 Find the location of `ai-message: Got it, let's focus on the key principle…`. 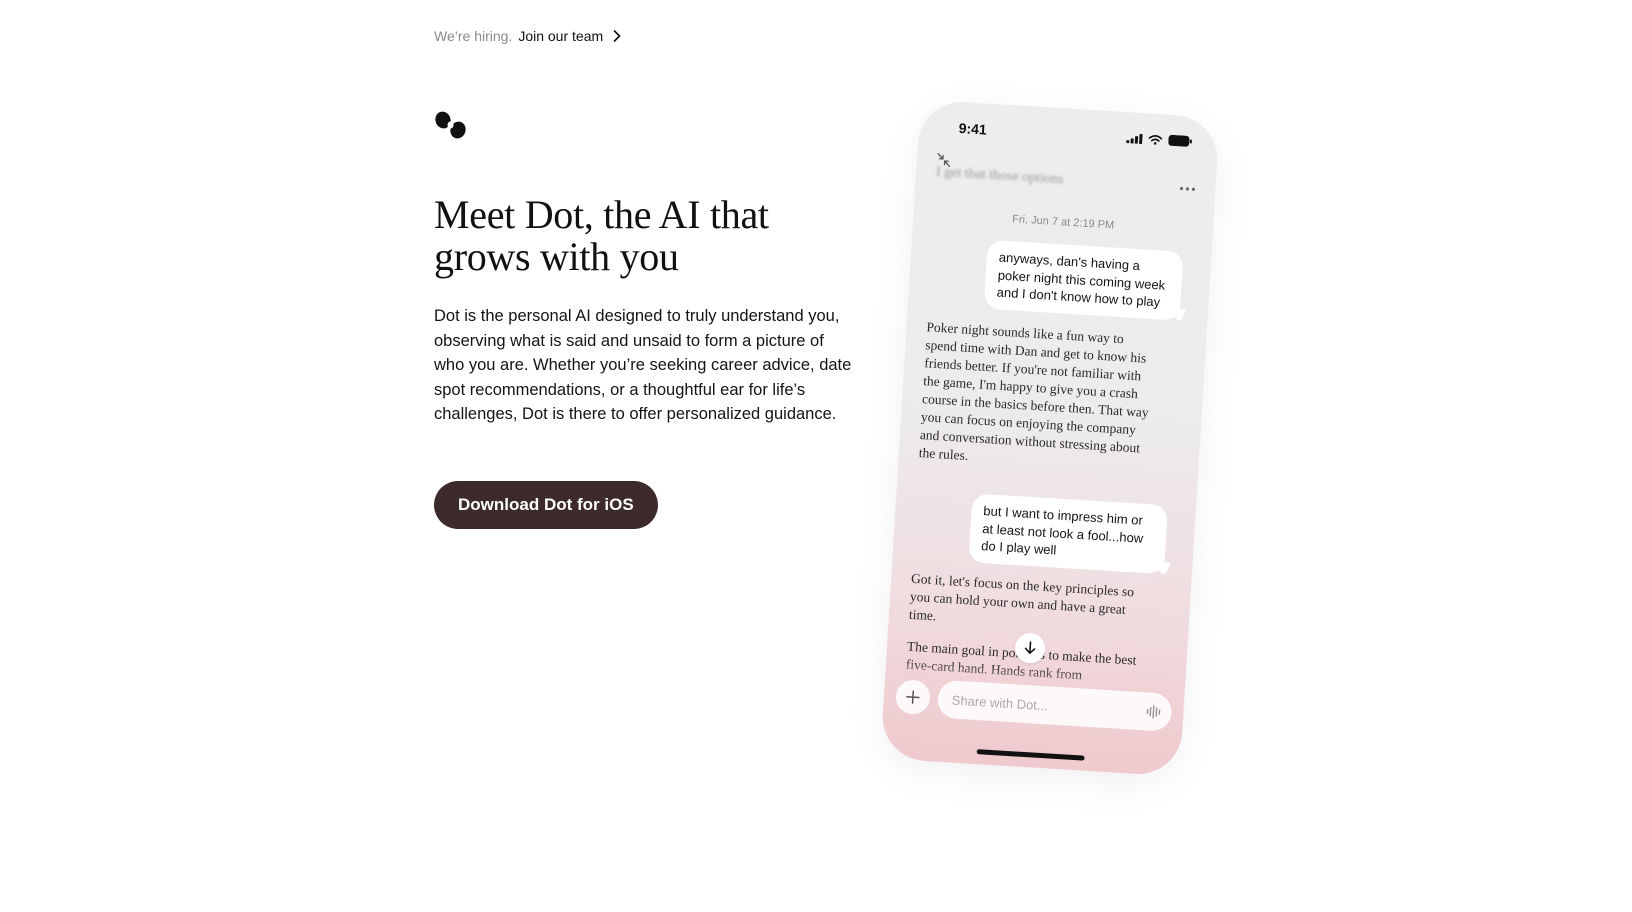

ai-message: Got it, let's focus on the key principle… is located at coordinates (1021, 597).